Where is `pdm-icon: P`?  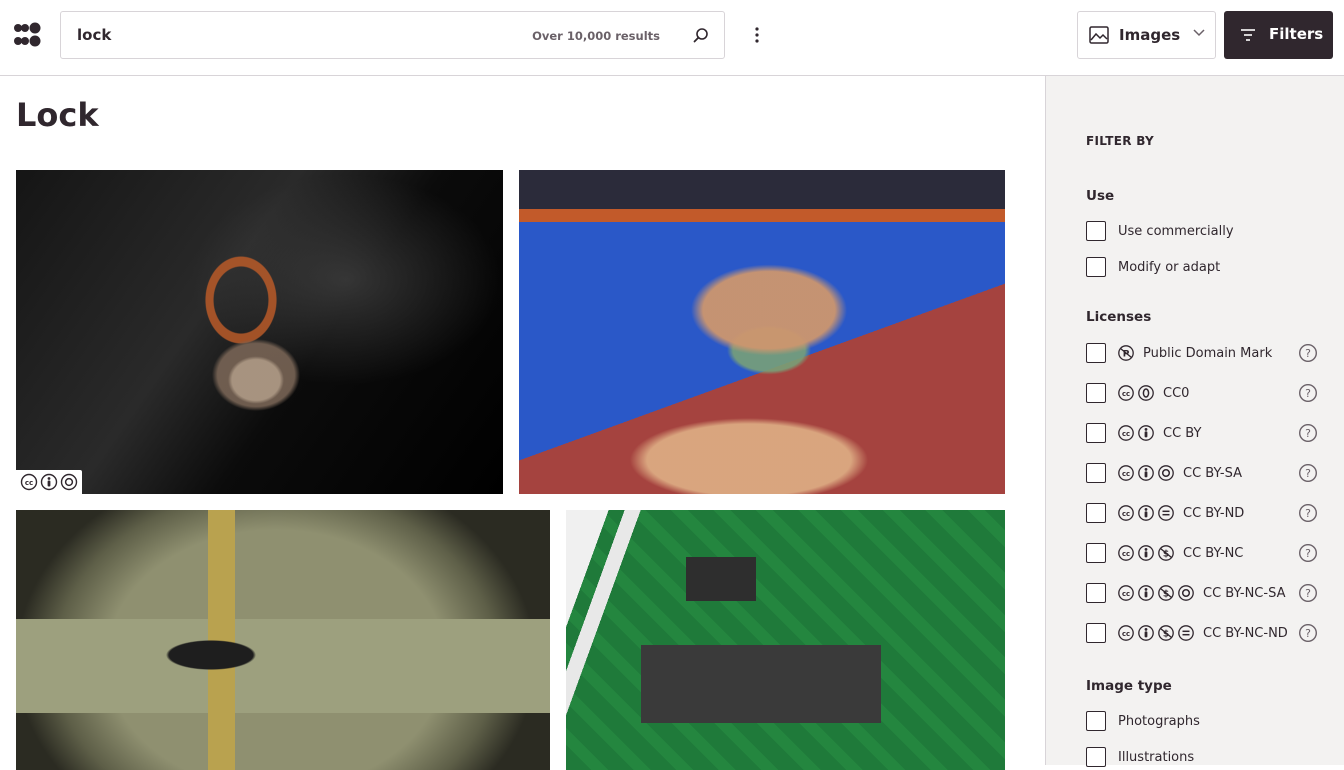
pdm-icon: P is located at coordinates (1126, 353).